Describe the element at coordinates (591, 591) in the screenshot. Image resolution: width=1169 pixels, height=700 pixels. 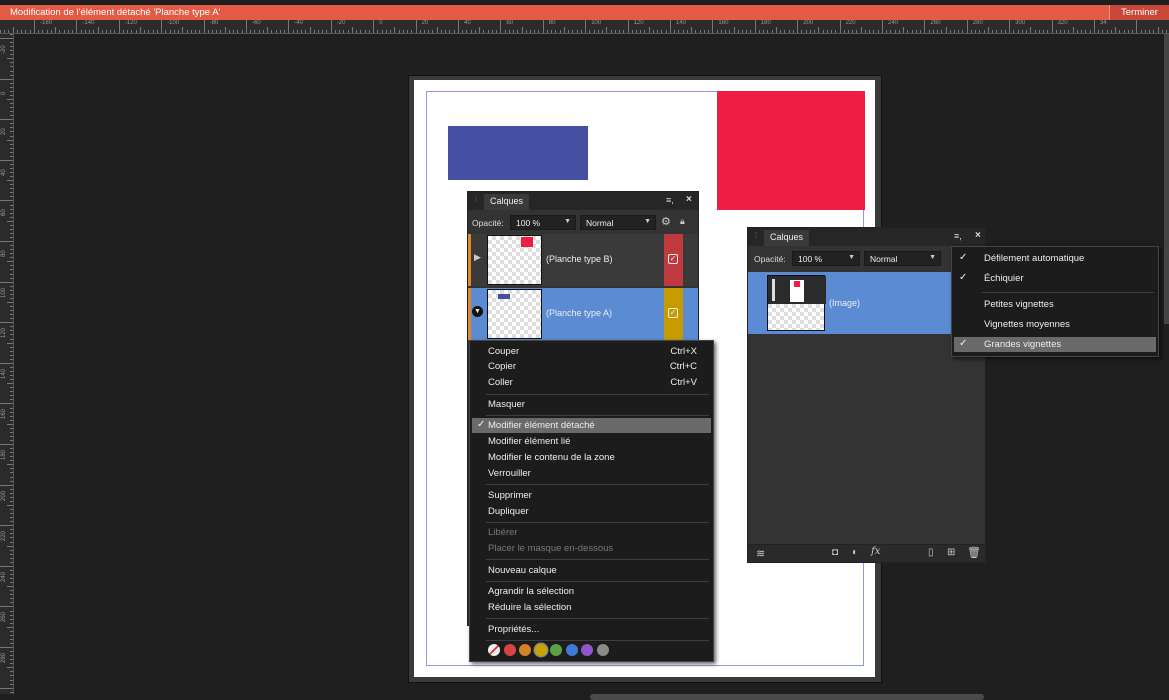
I see `menu-item-grow-selection: Agrandir la sélection` at that location.